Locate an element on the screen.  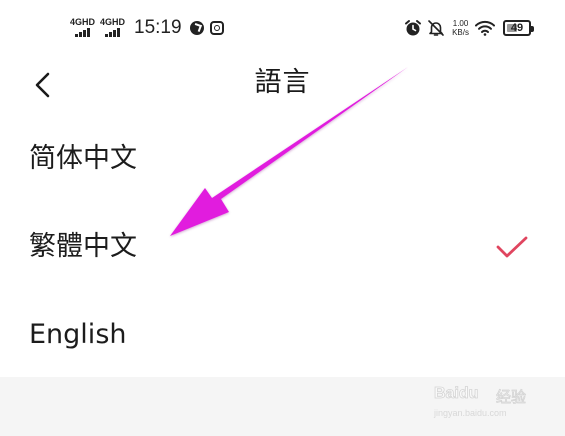
browser-app-icon is located at coordinates (216, 28).